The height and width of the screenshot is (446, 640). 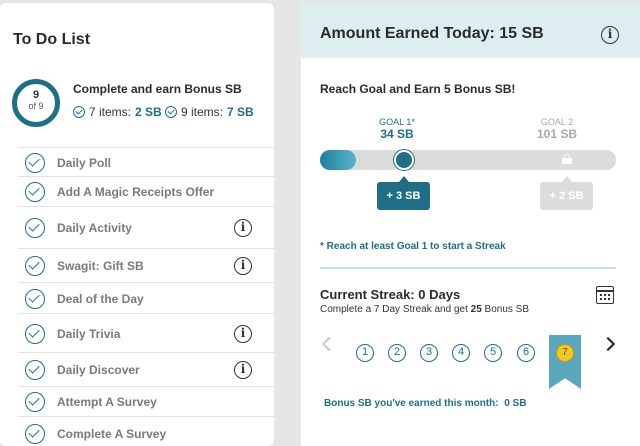 I want to click on task-label: Daily Trivia, so click(x=89, y=333).